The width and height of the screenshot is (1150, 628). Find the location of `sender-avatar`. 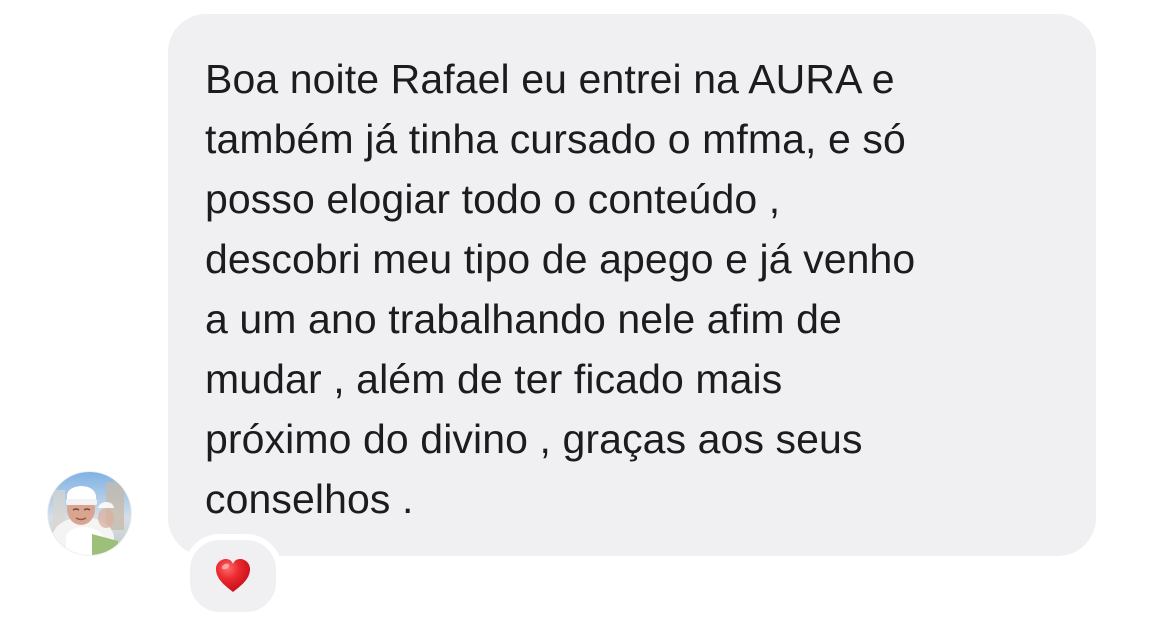

sender-avatar is located at coordinates (89, 513).